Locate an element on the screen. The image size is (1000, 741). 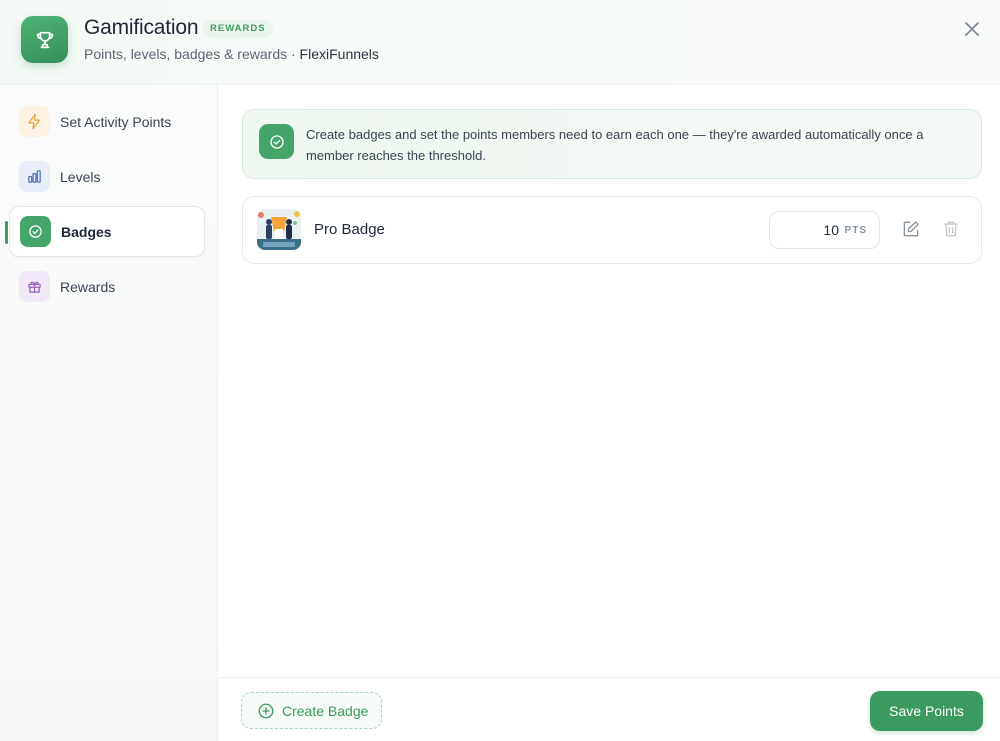
plus-circle-icon is located at coordinates (266, 711).